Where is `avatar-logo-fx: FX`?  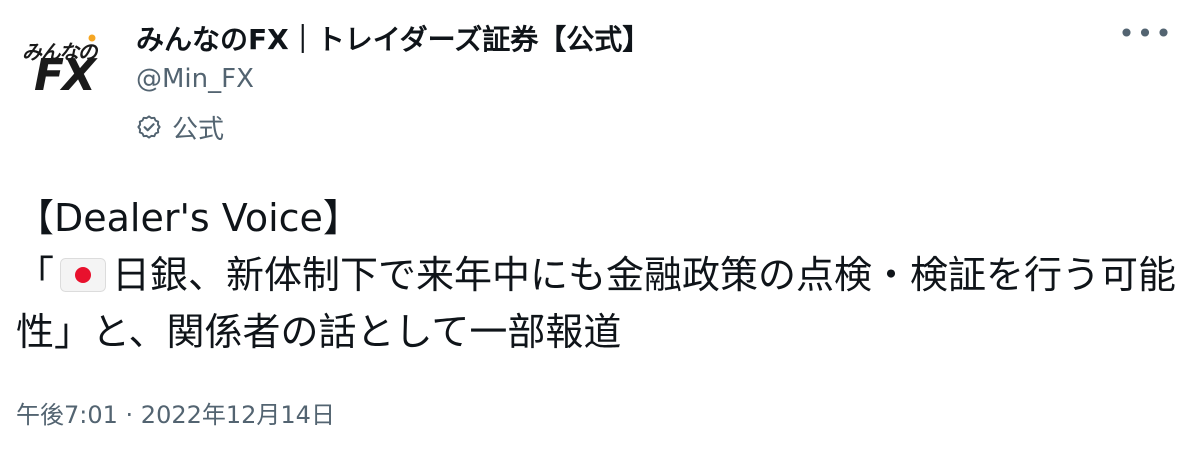
avatar-logo-fx: FX is located at coordinates (65, 75).